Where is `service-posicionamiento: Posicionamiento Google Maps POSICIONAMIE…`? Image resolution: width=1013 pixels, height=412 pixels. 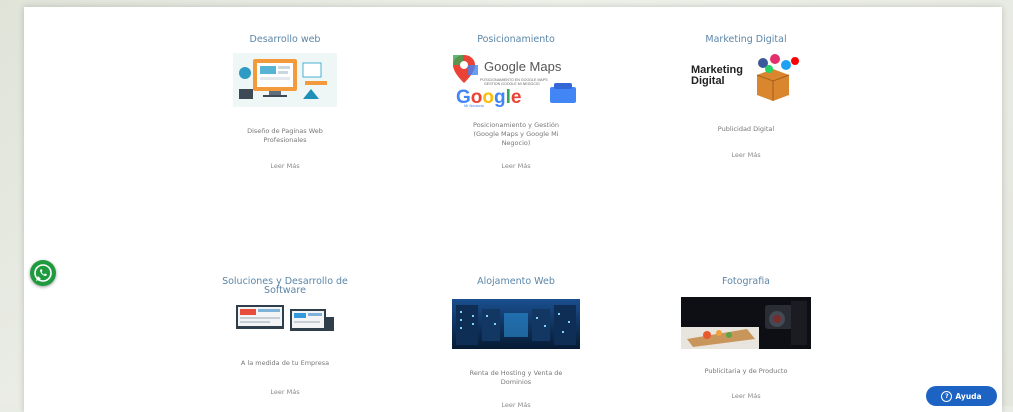 service-posicionamiento: Posicionamiento Google Maps POSICIONAMIE… is located at coordinates (516, 102).